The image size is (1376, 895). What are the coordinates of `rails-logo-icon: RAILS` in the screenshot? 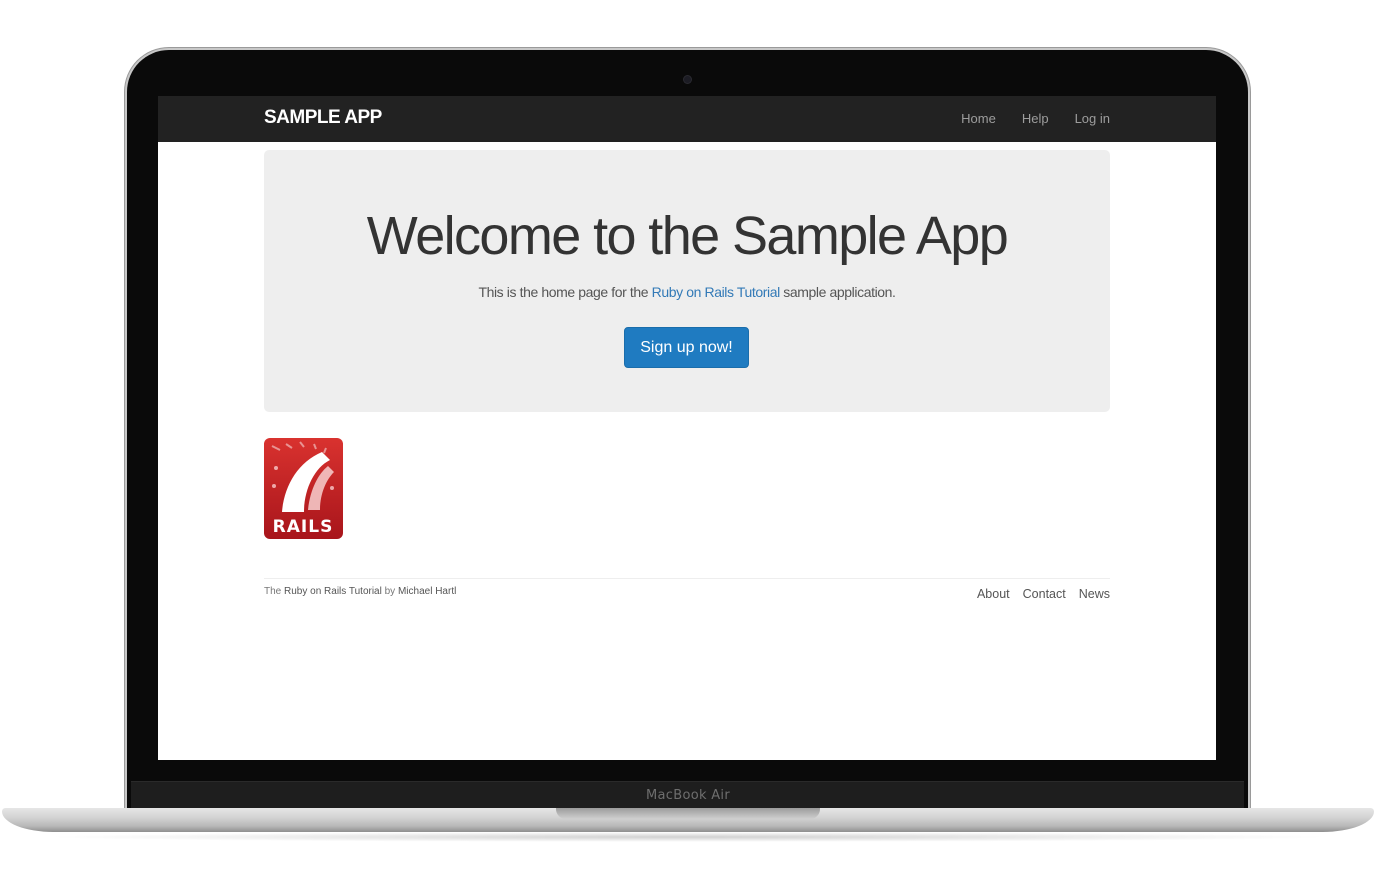 It's located at (303, 488).